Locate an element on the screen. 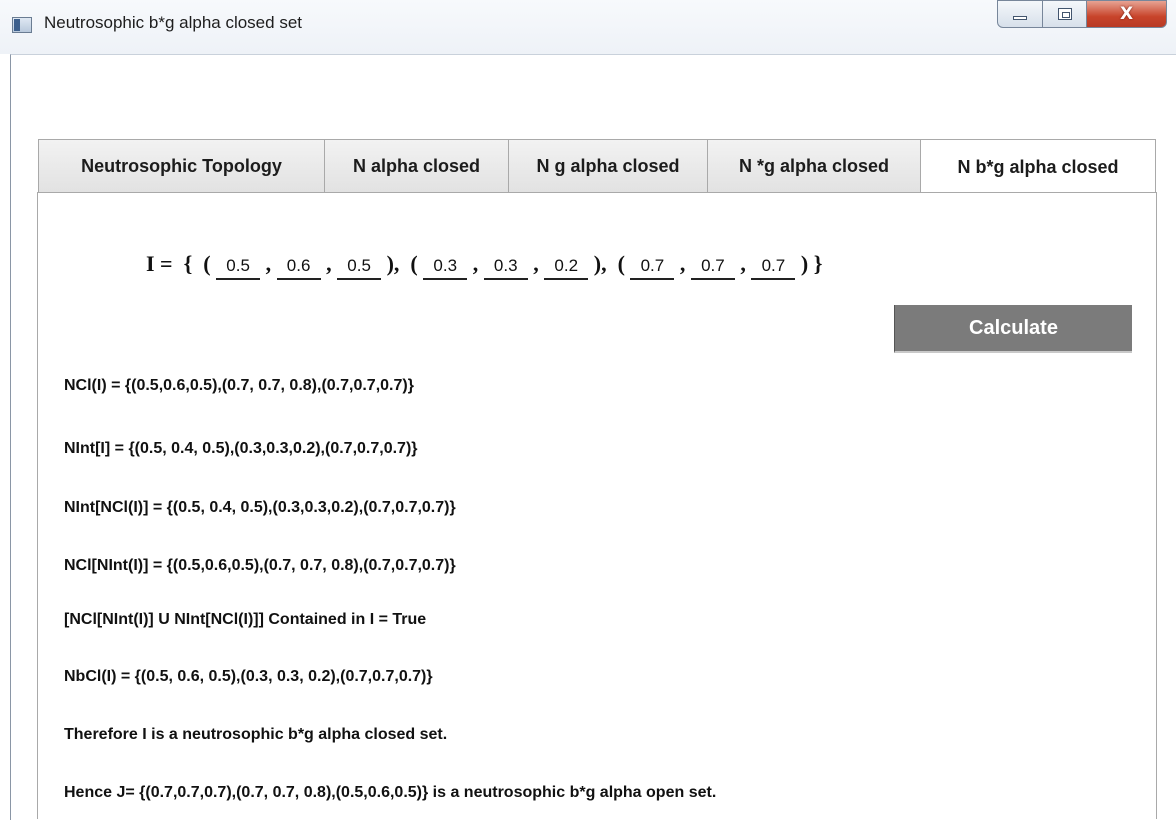 This screenshot has height=820, width=1176. value-field-1-2: 0.6 is located at coordinates (298, 268).